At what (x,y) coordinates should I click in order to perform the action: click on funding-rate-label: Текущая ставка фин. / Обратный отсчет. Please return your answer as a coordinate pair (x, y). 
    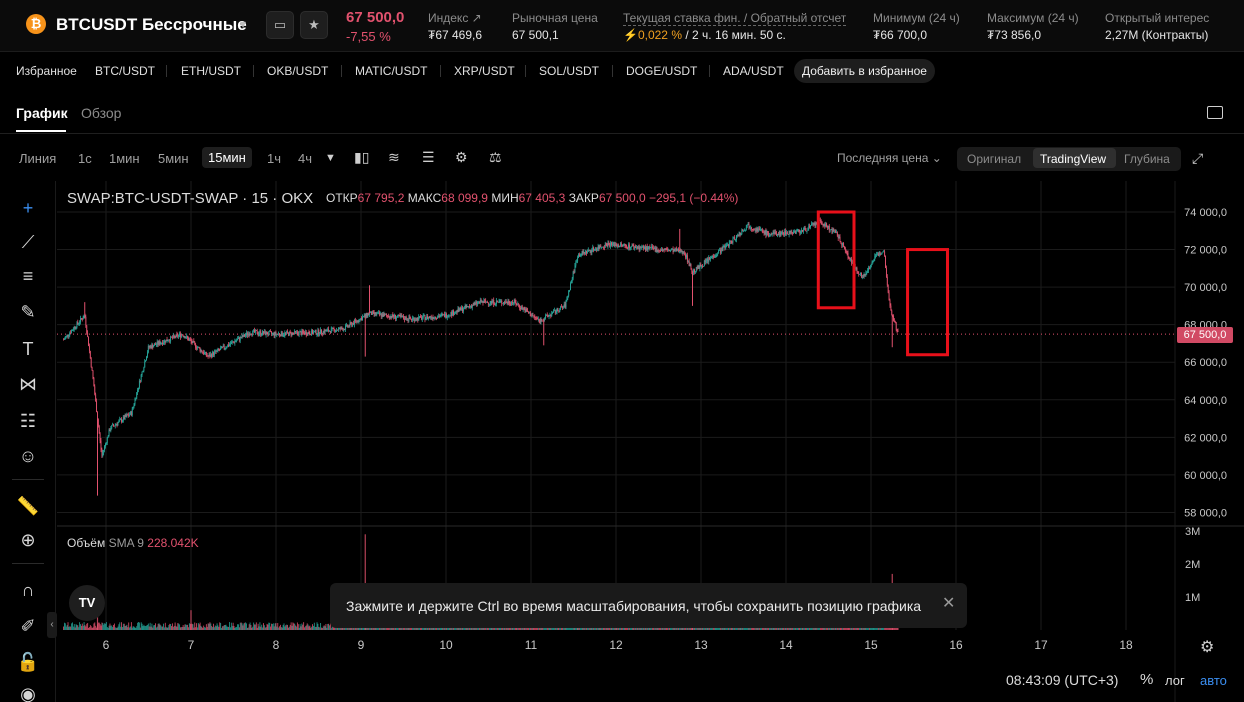
    Looking at the image, I should click on (735, 18).